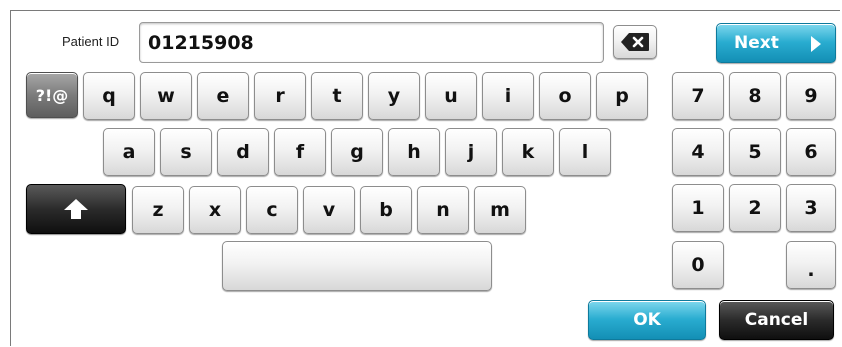 The width and height of the screenshot is (842, 347). What do you see at coordinates (755, 152) in the screenshot?
I see `numpad-5: 5` at bounding box center [755, 152].